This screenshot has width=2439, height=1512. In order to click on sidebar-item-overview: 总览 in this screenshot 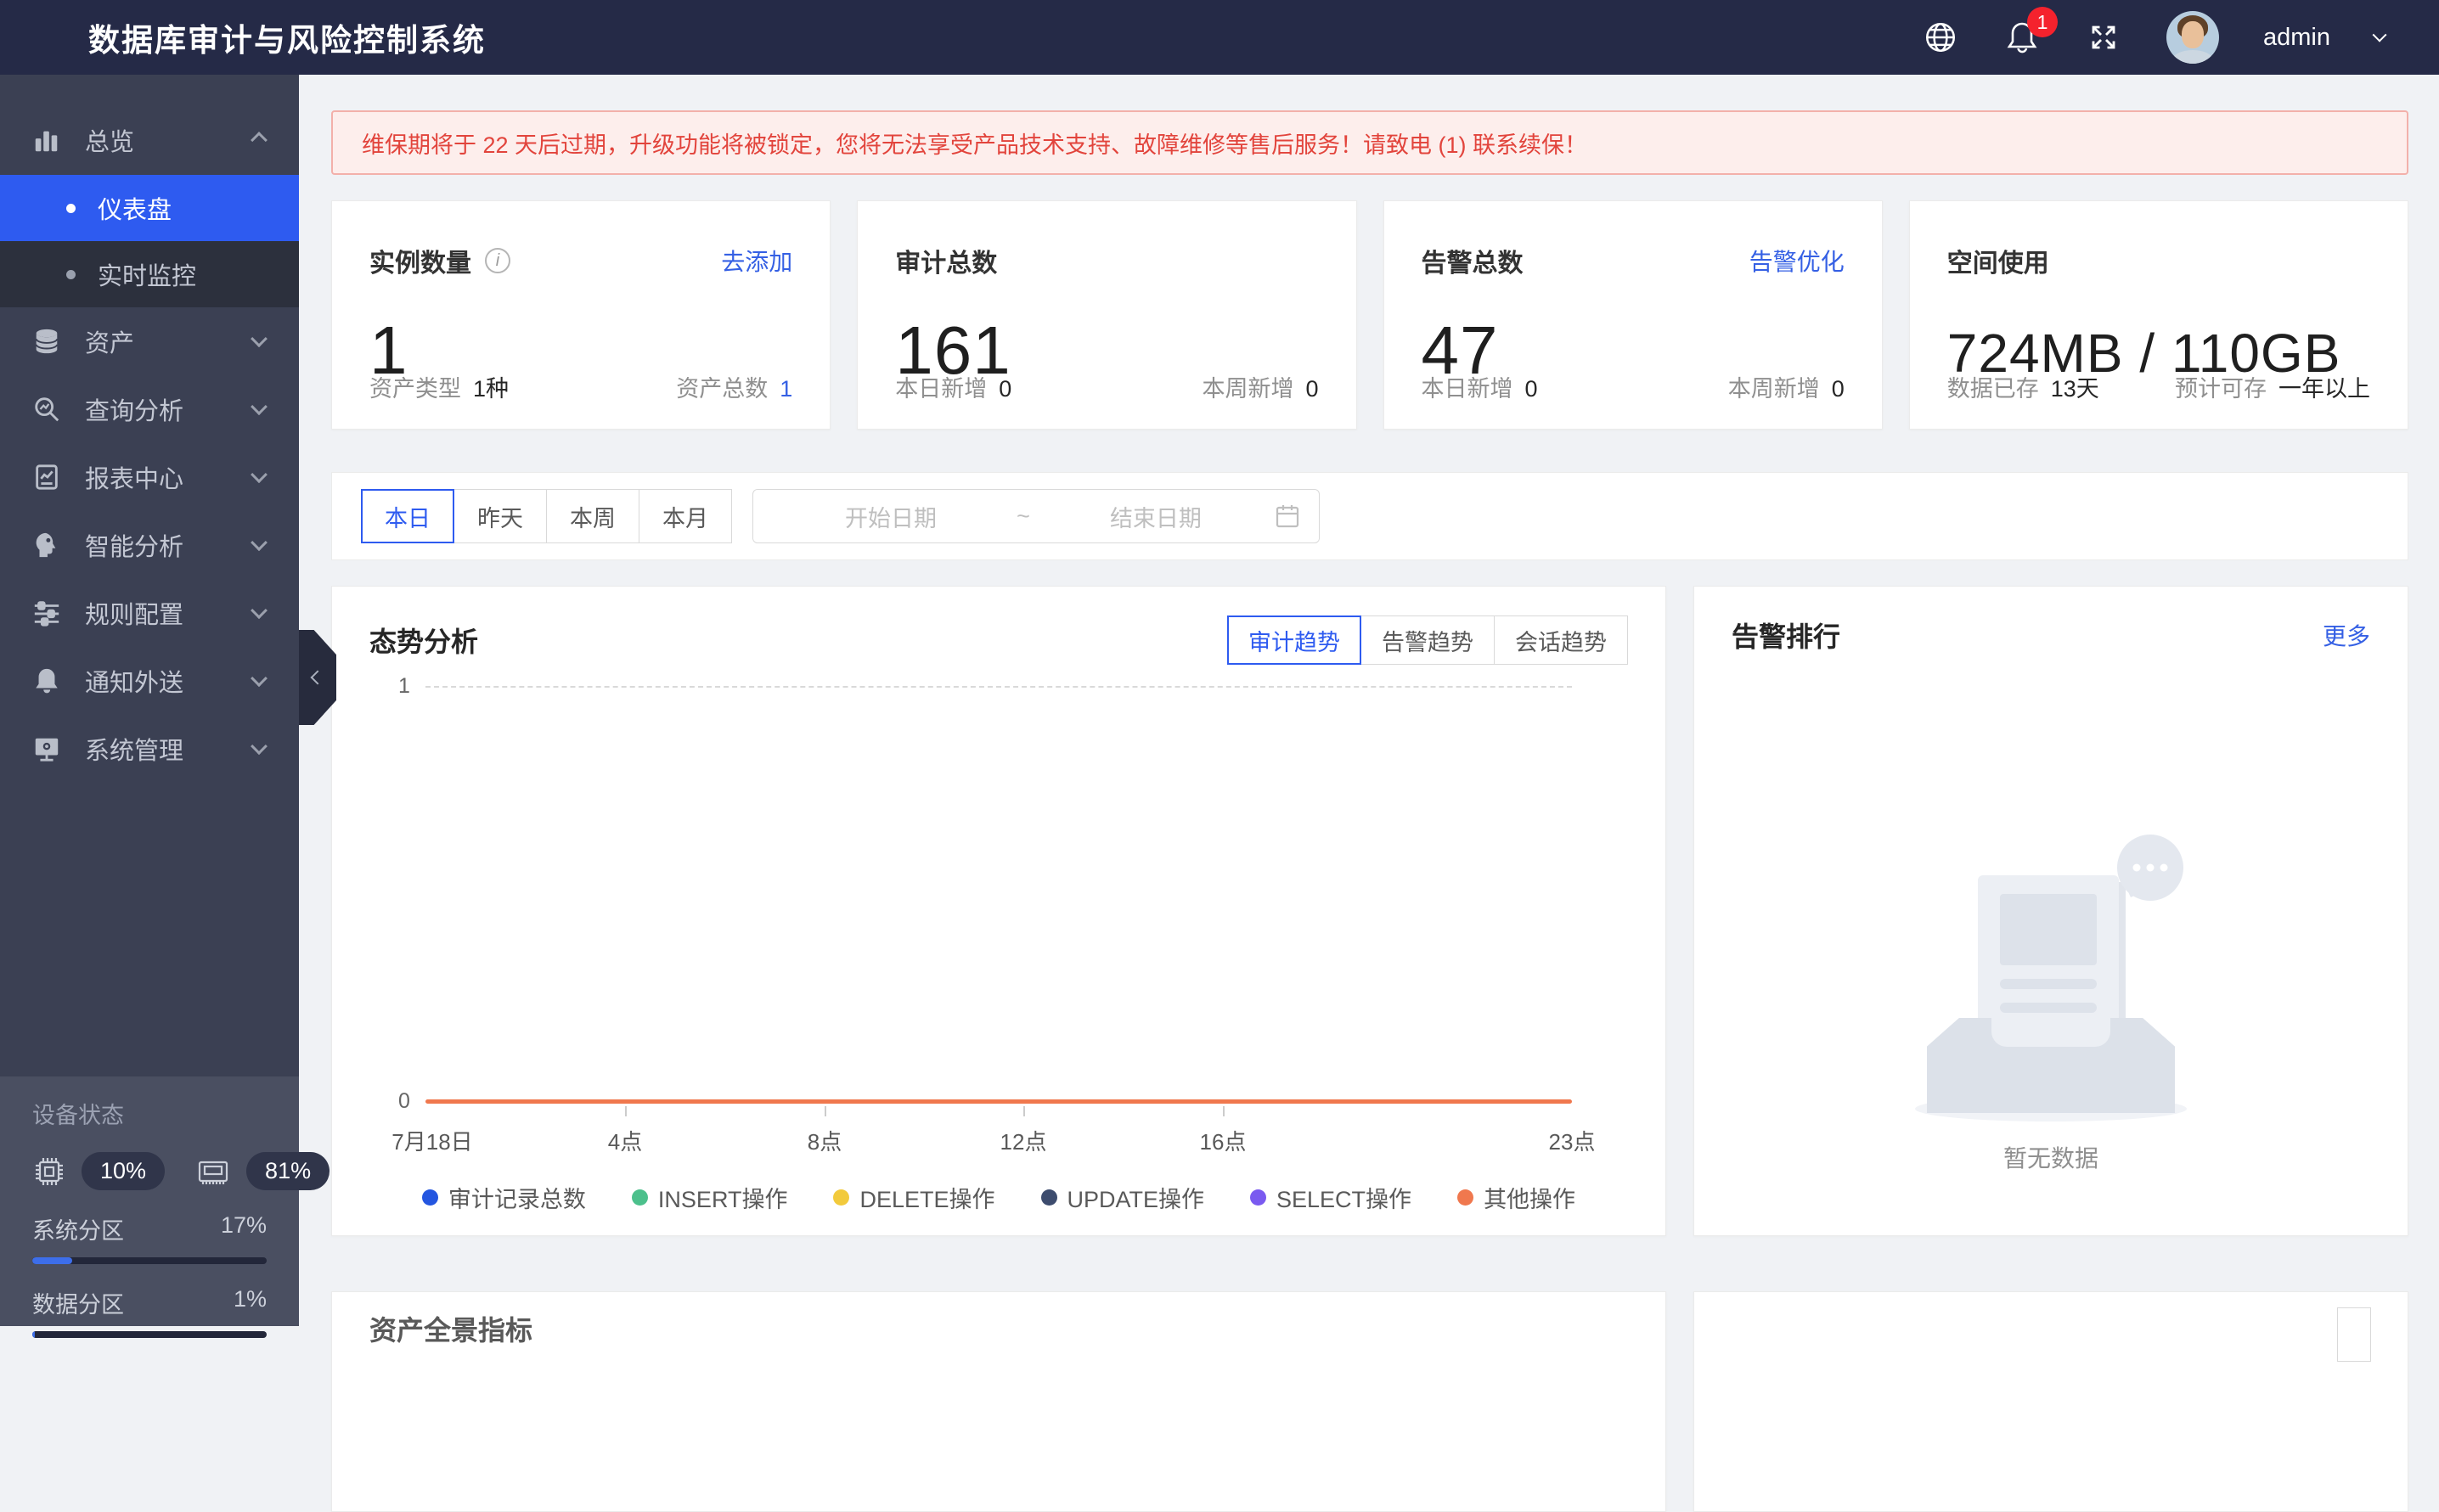, I will do `click(149, 140)`.